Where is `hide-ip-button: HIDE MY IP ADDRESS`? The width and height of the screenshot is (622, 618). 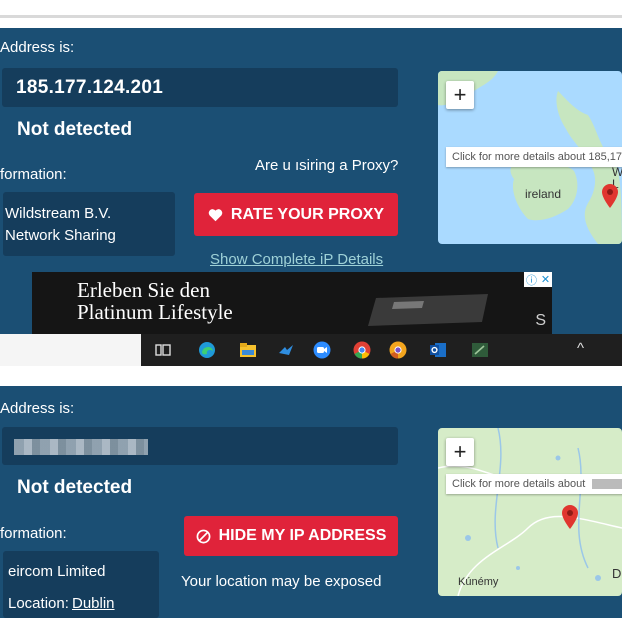
hide-ip-button: HIDE MY IP ADDRESS is located at coordinates (291, 536).